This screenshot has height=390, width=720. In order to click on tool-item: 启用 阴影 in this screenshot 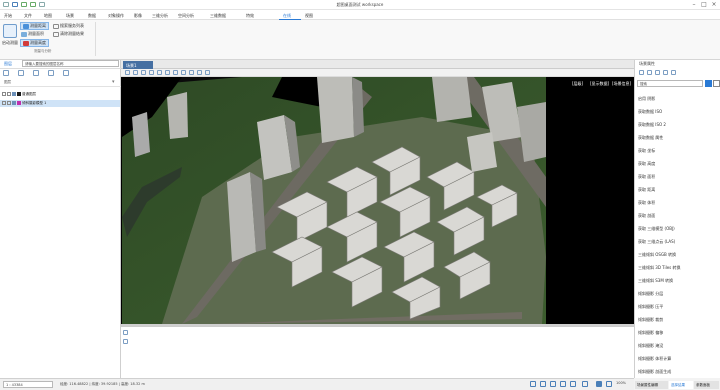, I will do `click(646, 99)`.